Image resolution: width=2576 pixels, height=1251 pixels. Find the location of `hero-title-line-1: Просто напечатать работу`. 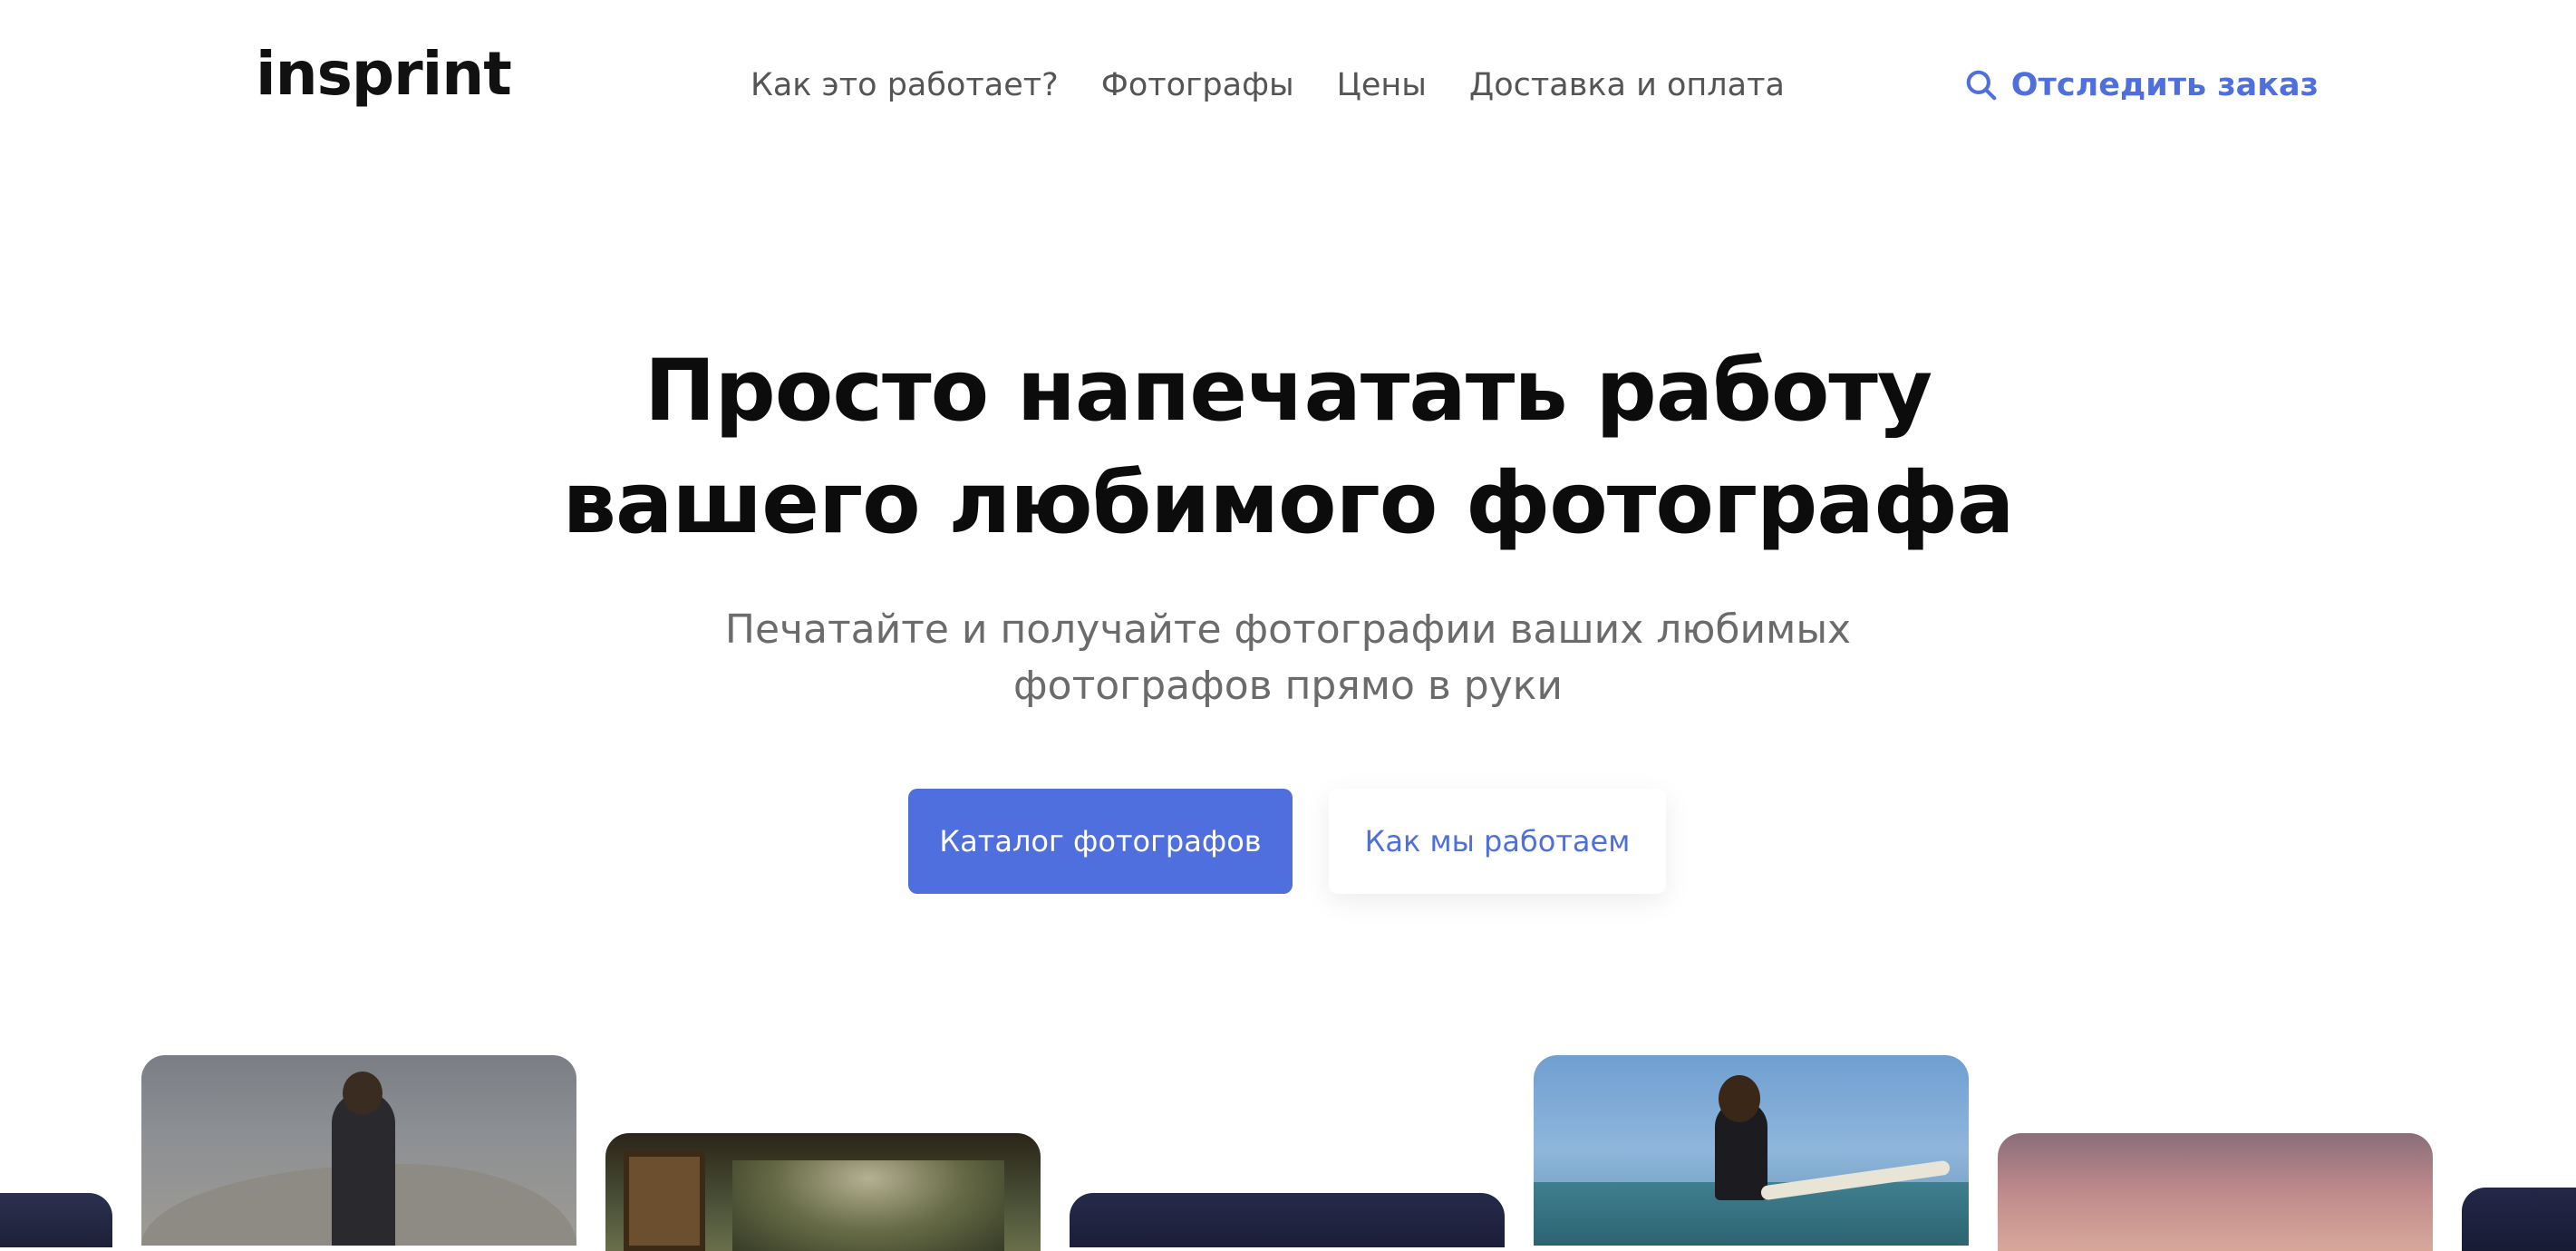

hero-title-line-1: Просто напечатать работу is located at coordinates (1288, 391).